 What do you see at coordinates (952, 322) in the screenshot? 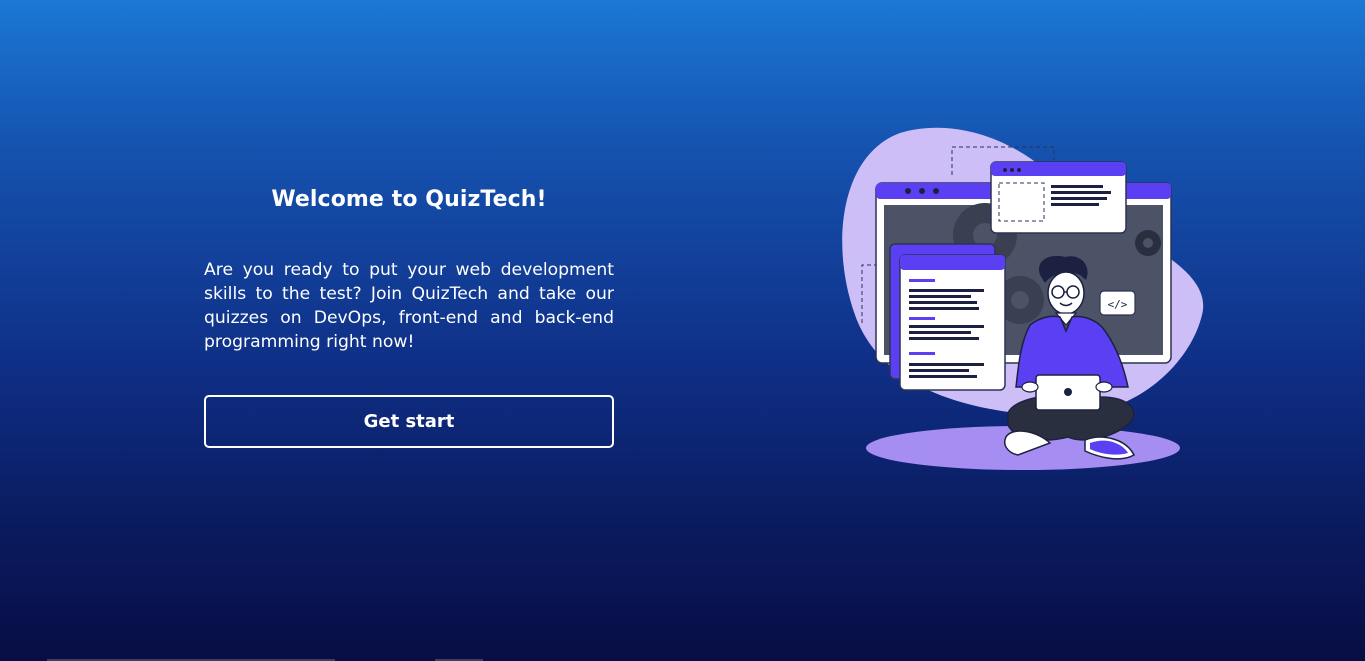
I see `code-document` at bounding box center [952, 322].